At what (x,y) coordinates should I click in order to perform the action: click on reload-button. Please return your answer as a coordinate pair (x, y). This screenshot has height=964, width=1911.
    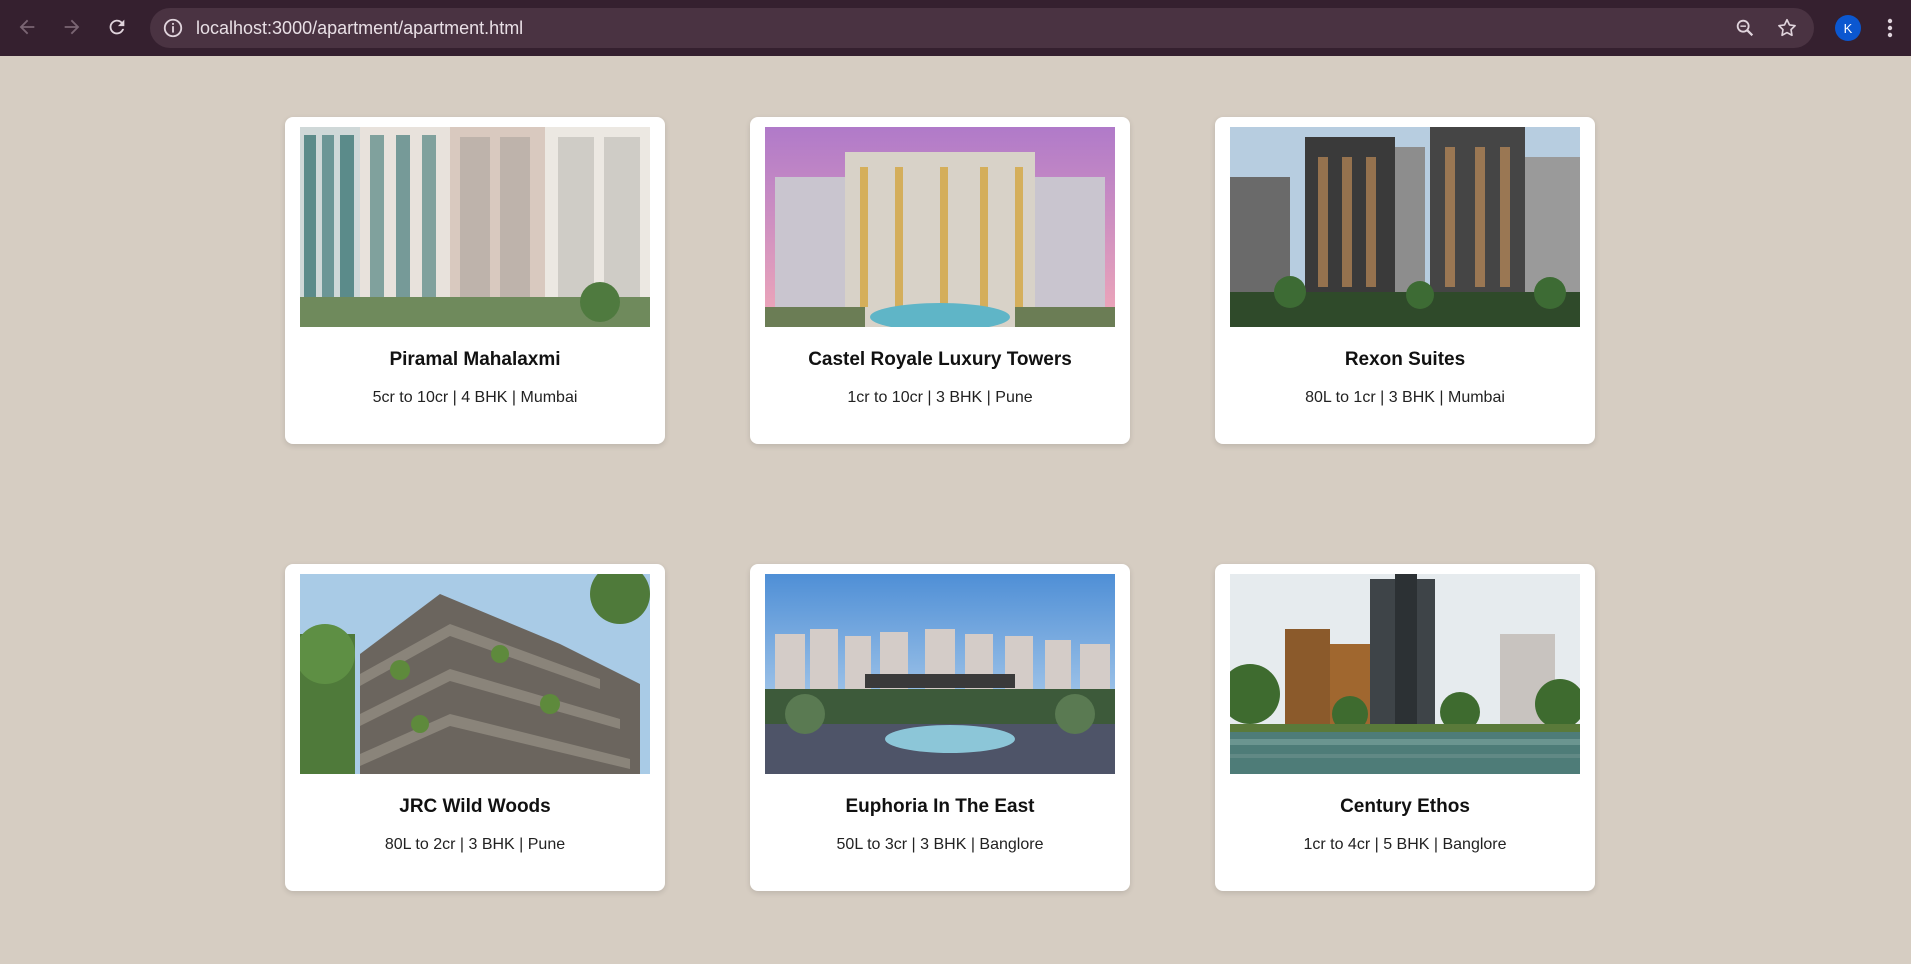
    Looking at the image, I should click on (117, 27).